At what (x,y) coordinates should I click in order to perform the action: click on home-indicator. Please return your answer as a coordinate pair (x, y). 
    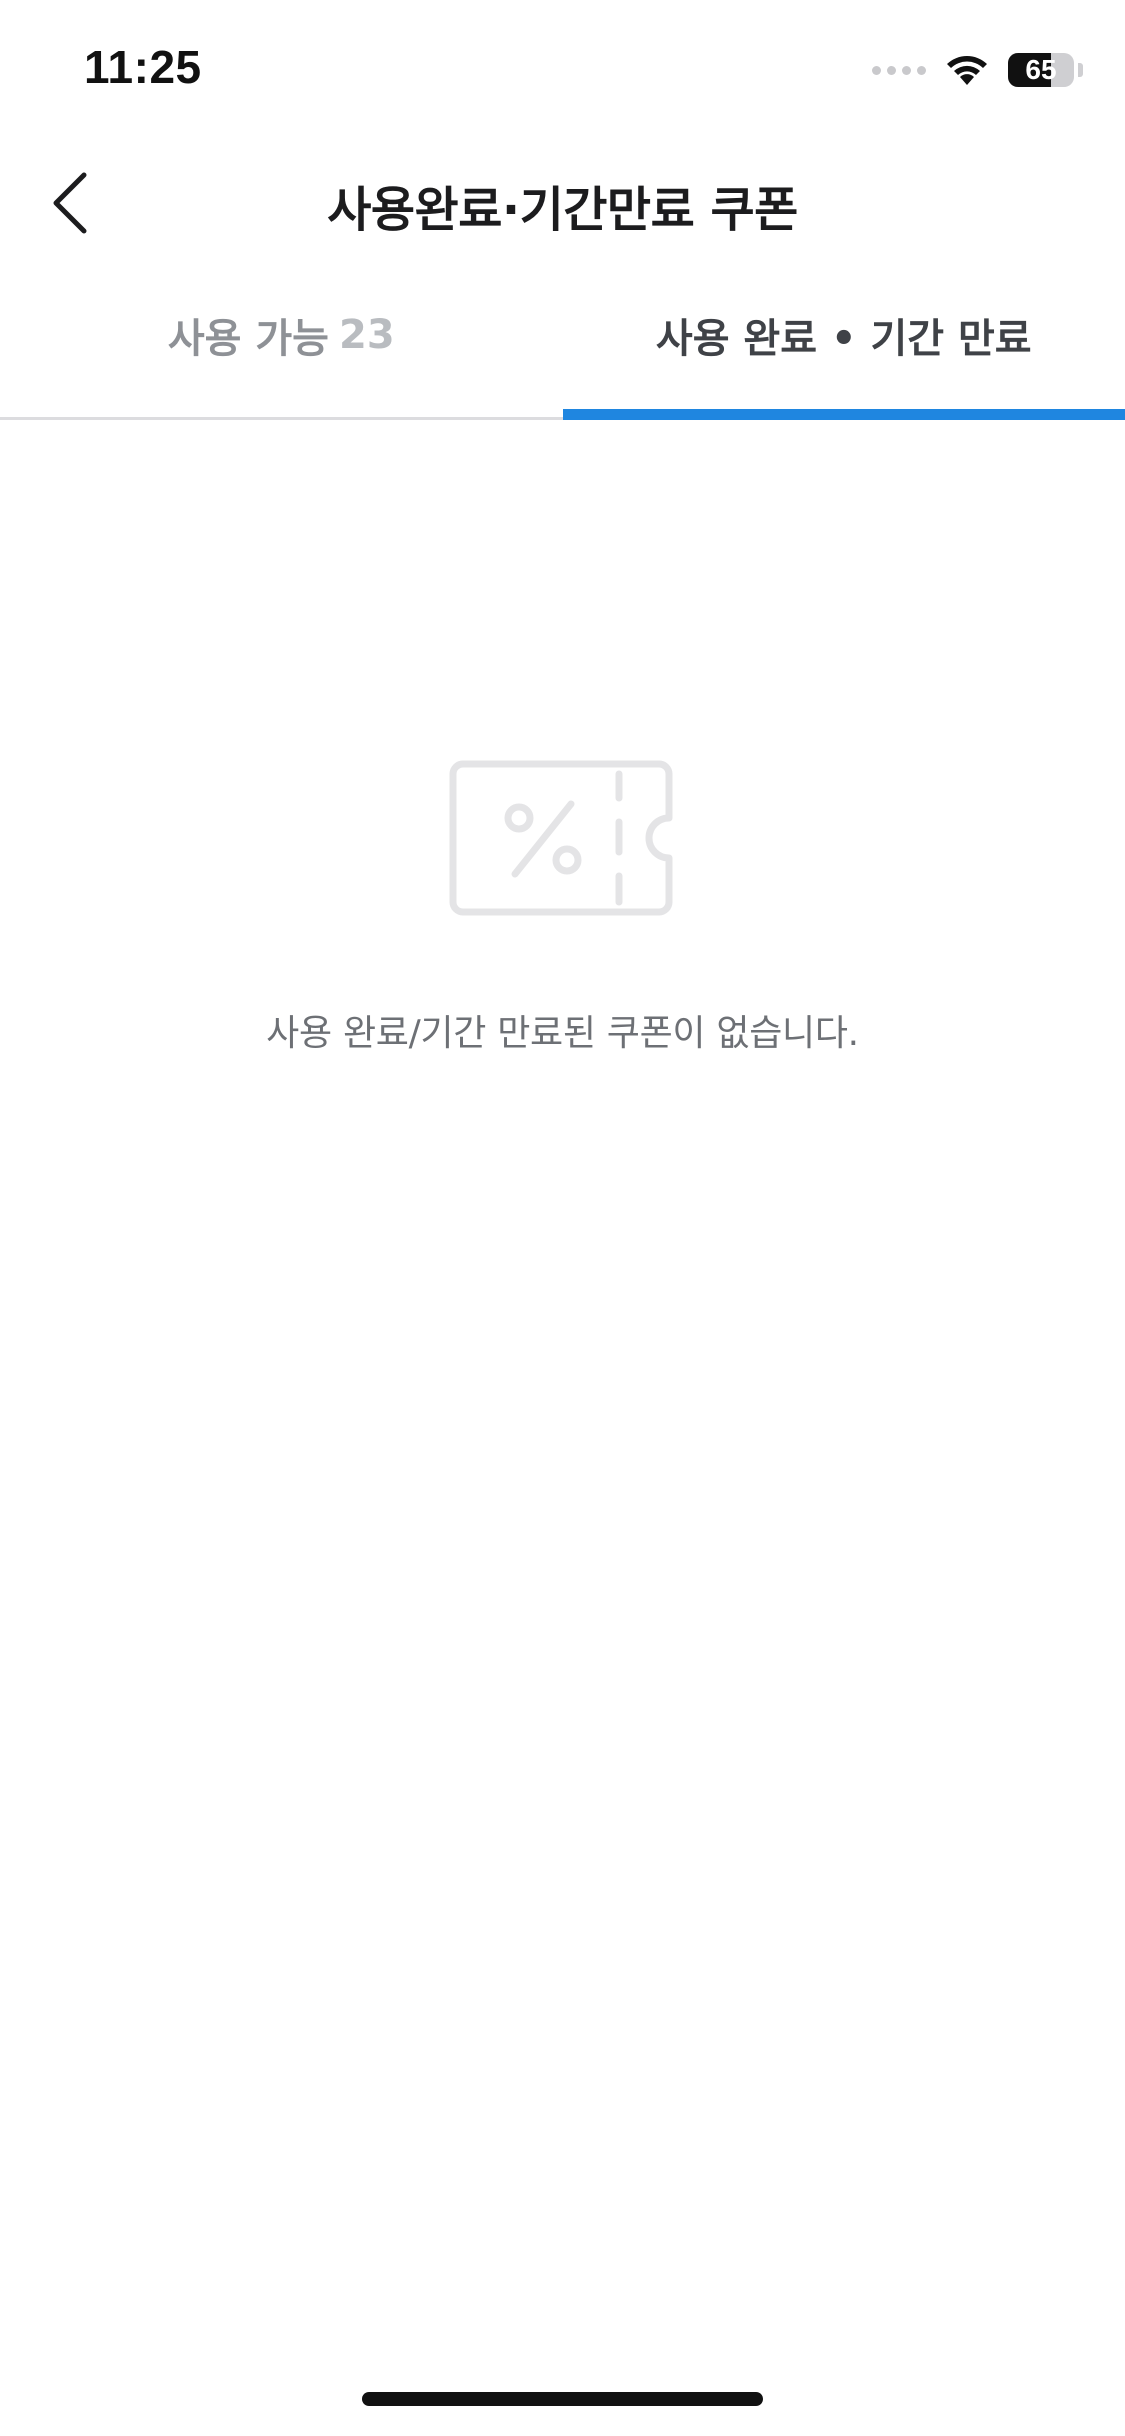
    Looking at the image, I should click on (562, 2399).